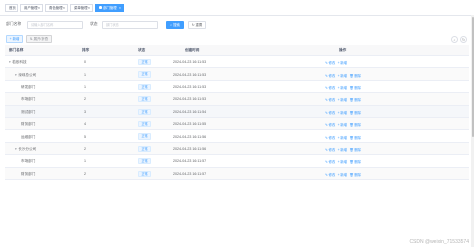 The height and width of the screenshot is (247, 474). What do you see at coordinates (463, 39) in the screenshot?
I see `refresh-button: ↻` at bounding box center [463, 39].